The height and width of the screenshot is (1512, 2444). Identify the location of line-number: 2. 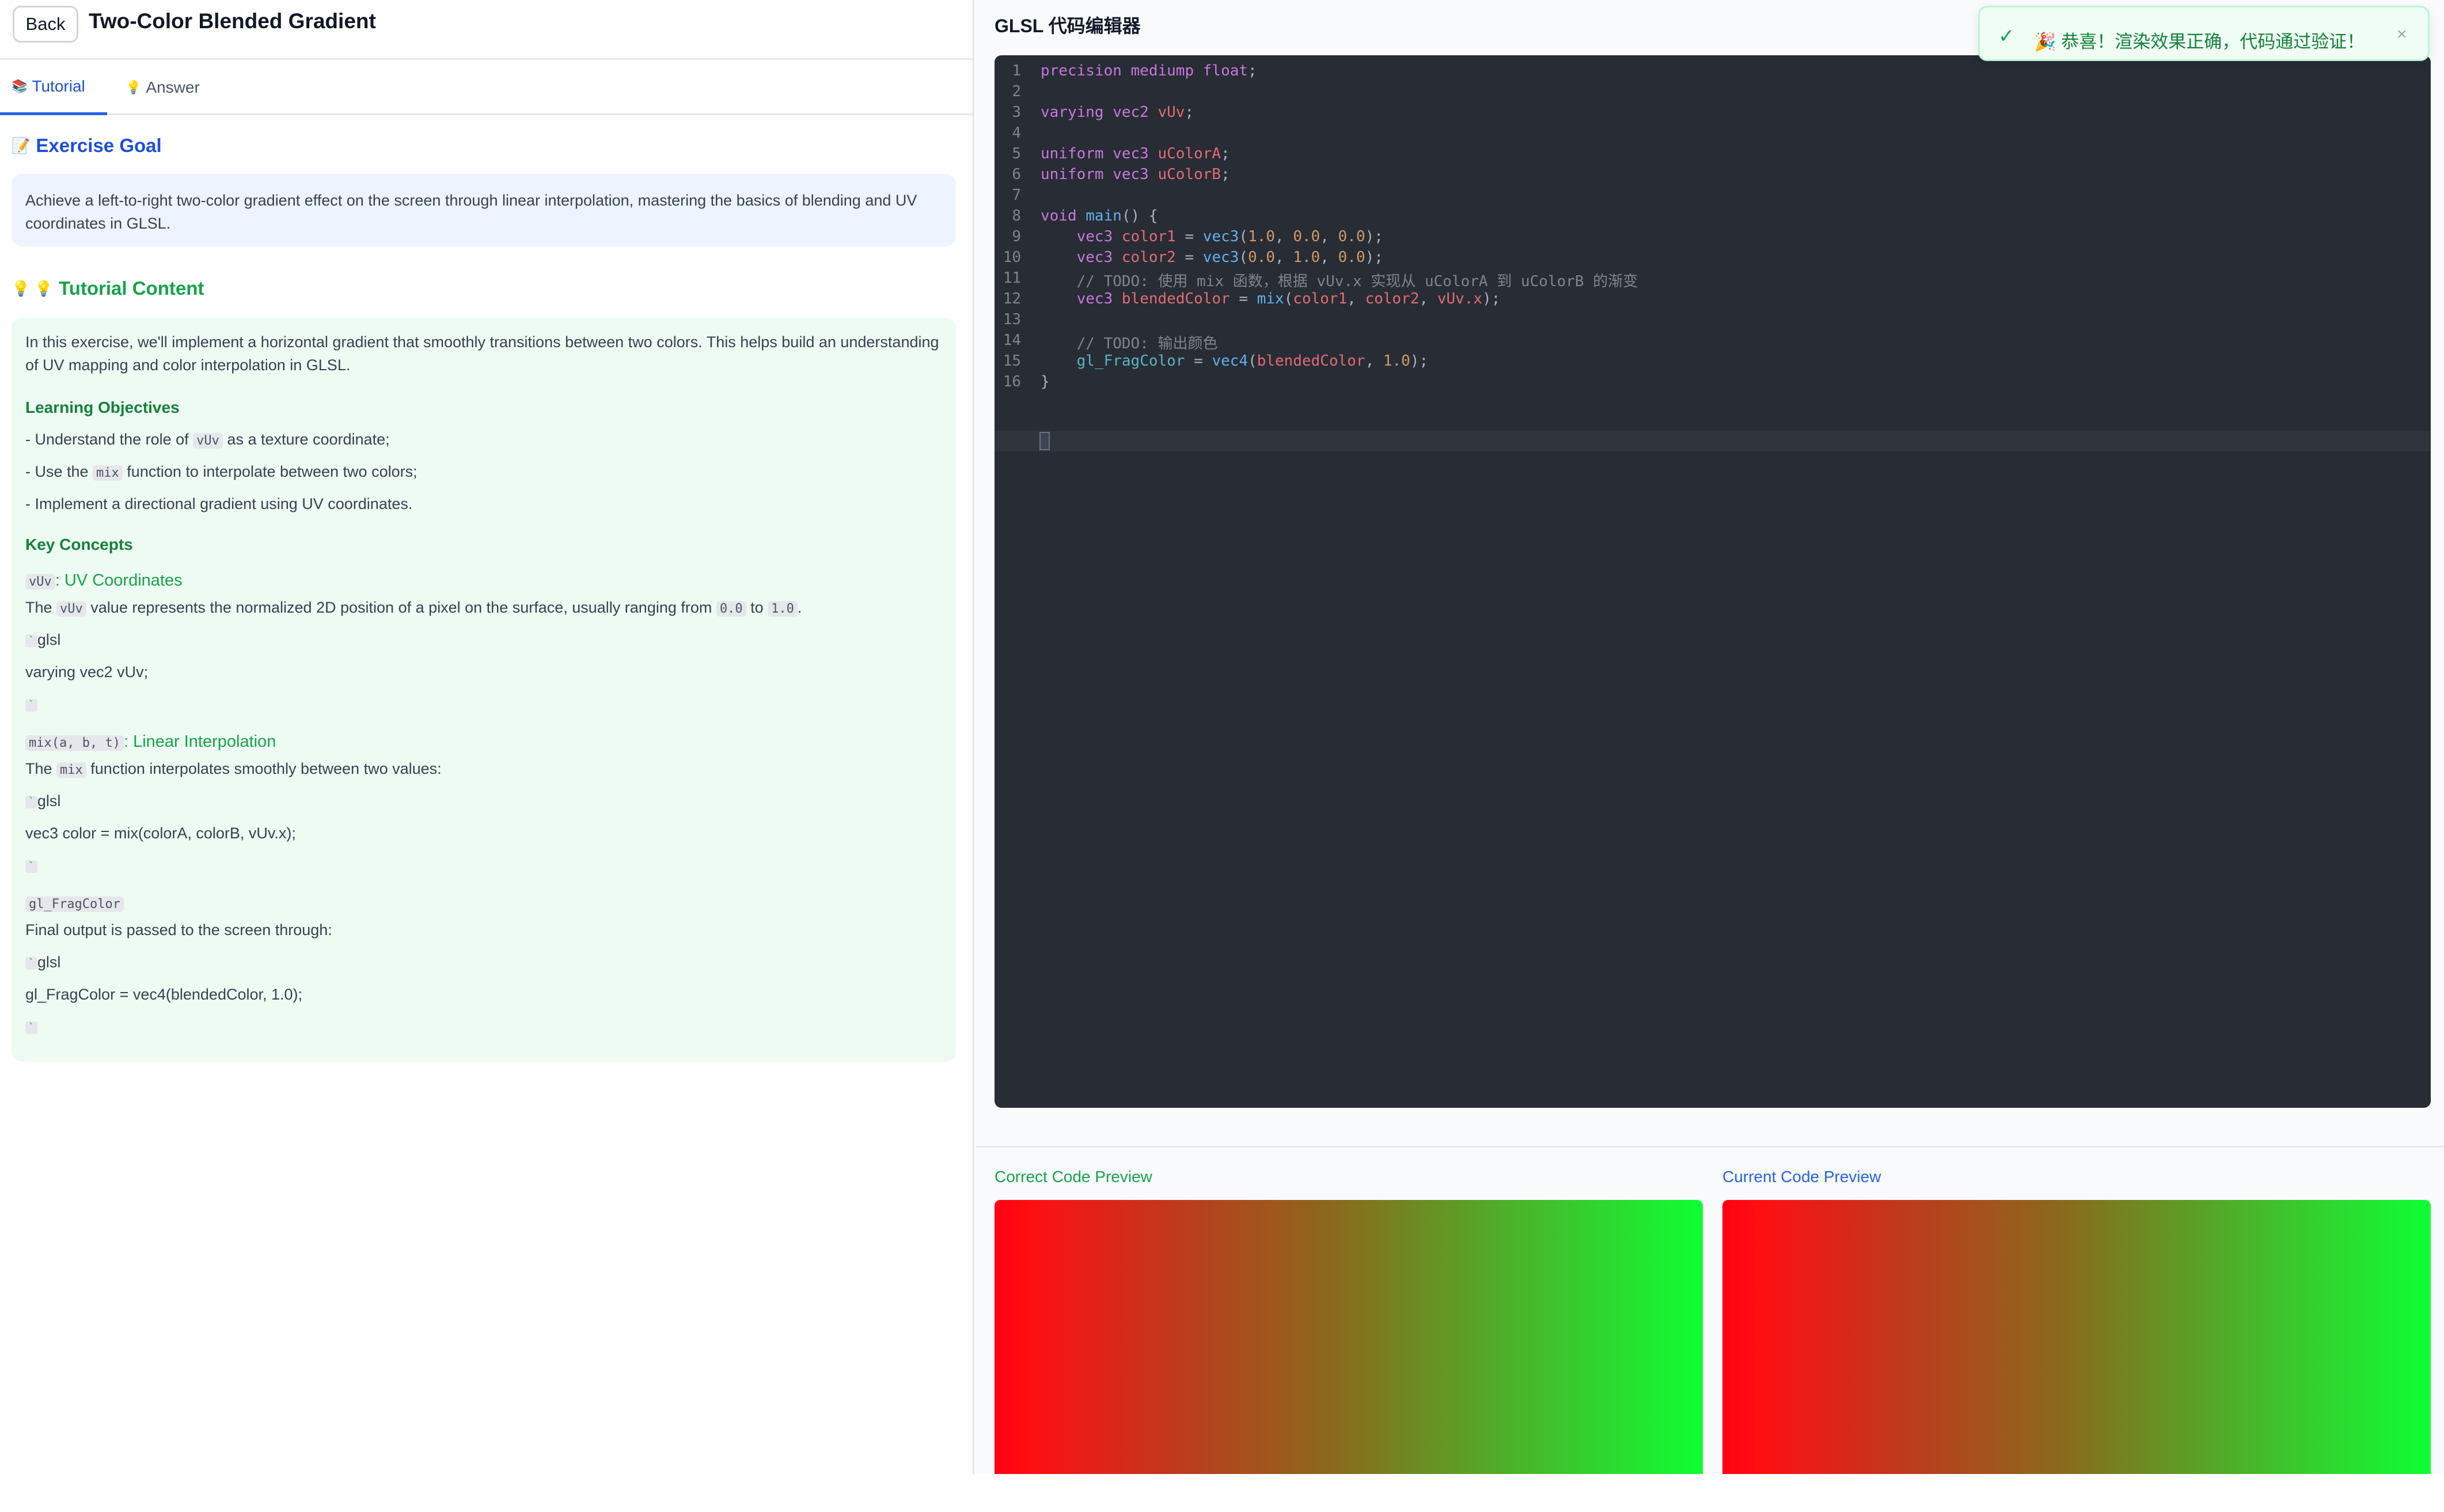
(1016, 91).